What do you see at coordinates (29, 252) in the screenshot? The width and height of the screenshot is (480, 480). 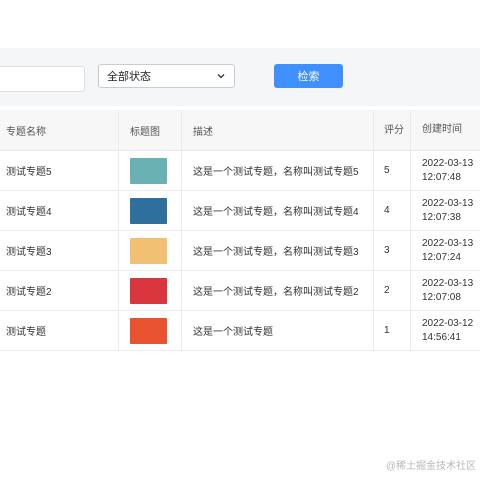 I see `topic-name: 测试专题3` at bounding box center [29, 252].